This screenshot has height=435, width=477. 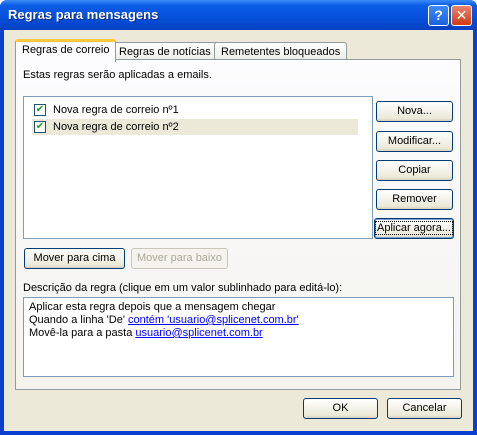 I want to click on condition-link: contém 'usuario@splicenet.com.br', so click(x=213, y=320).